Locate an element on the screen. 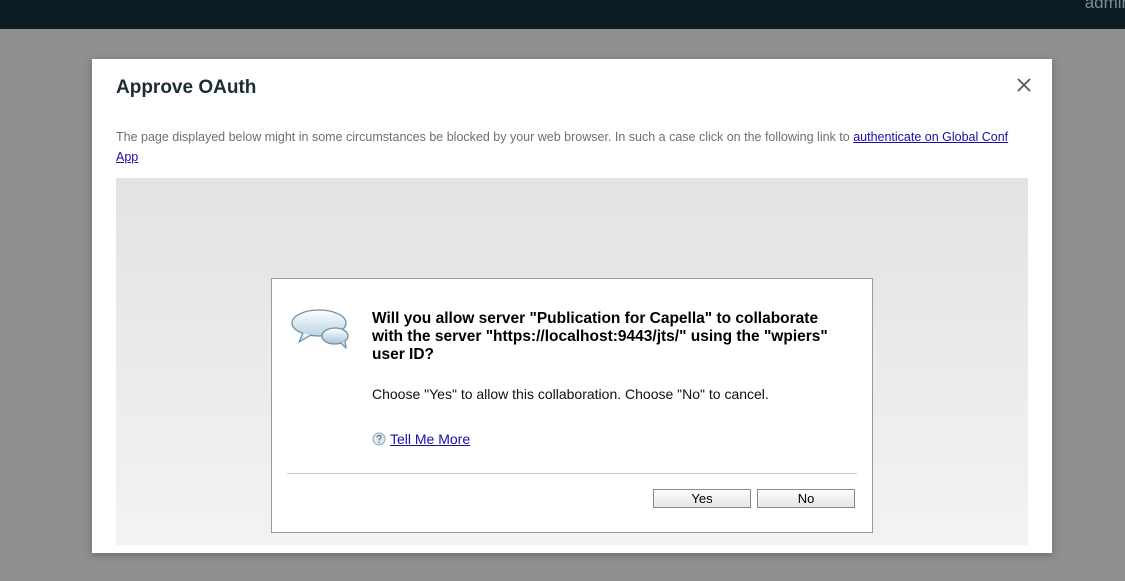  tell-me-more-link: Tell Me More is located at coordinates (421, 439).